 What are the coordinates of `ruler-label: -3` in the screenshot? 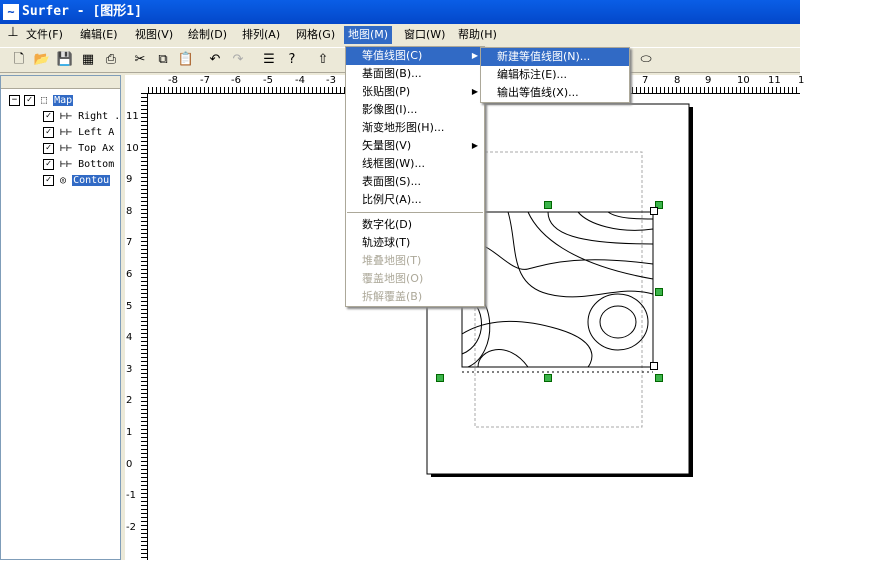 It's located at (331, 80).